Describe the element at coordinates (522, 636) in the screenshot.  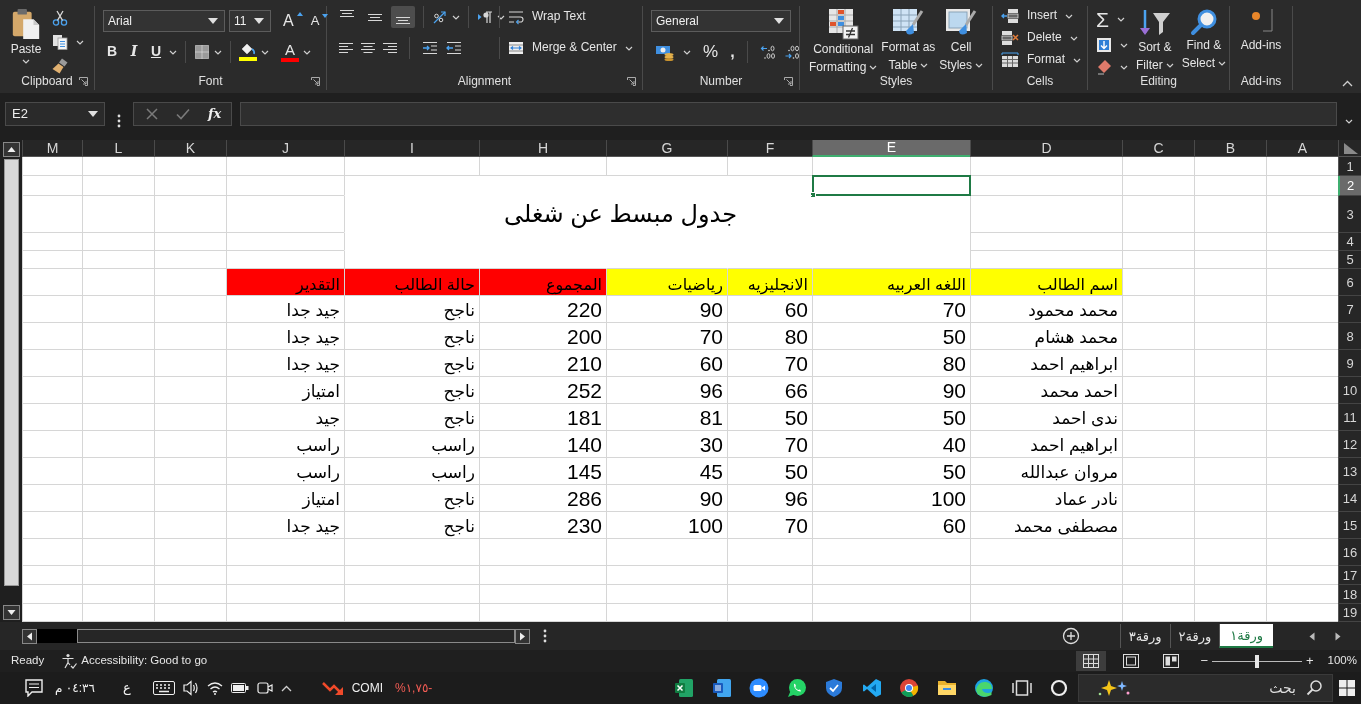
I see `scroll-right-icon` at that location.